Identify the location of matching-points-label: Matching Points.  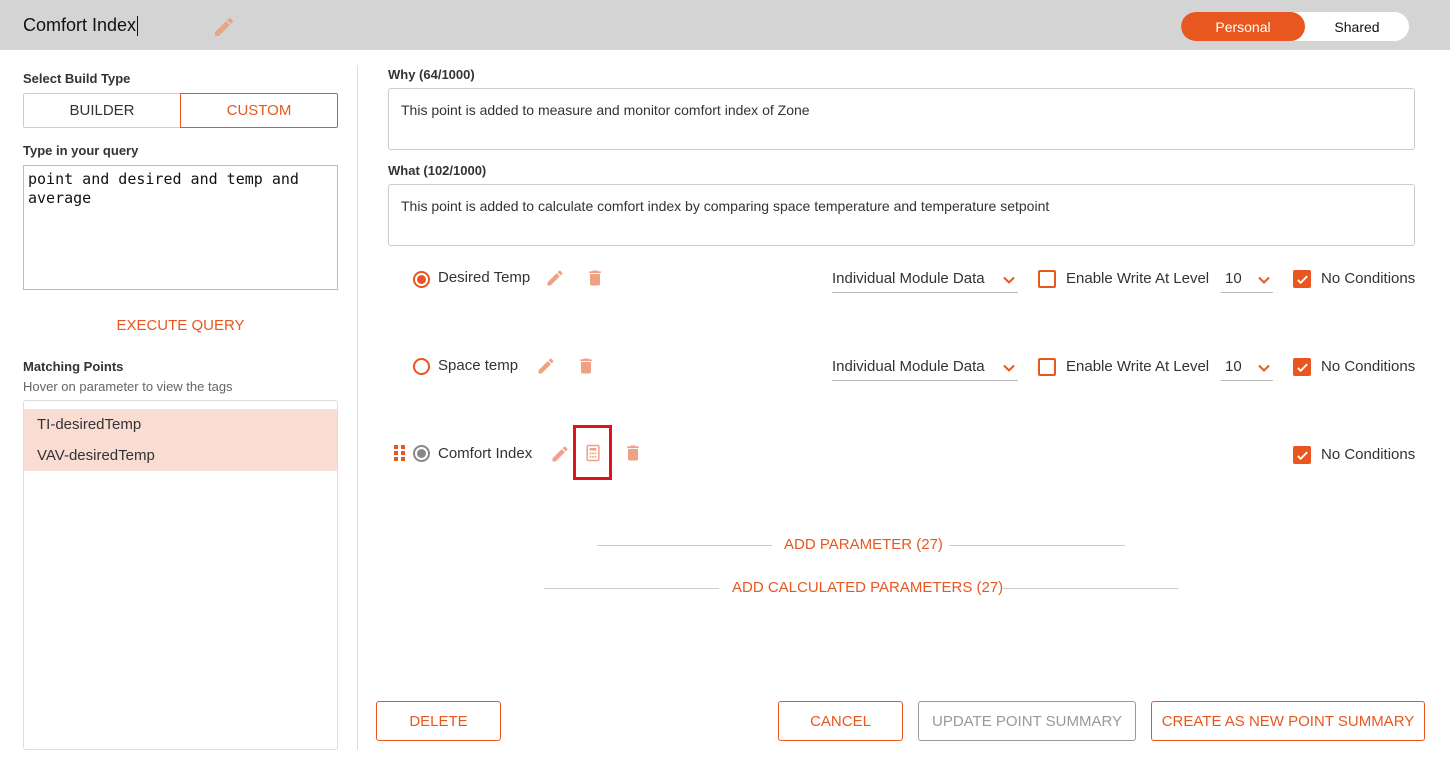
(73, 366).